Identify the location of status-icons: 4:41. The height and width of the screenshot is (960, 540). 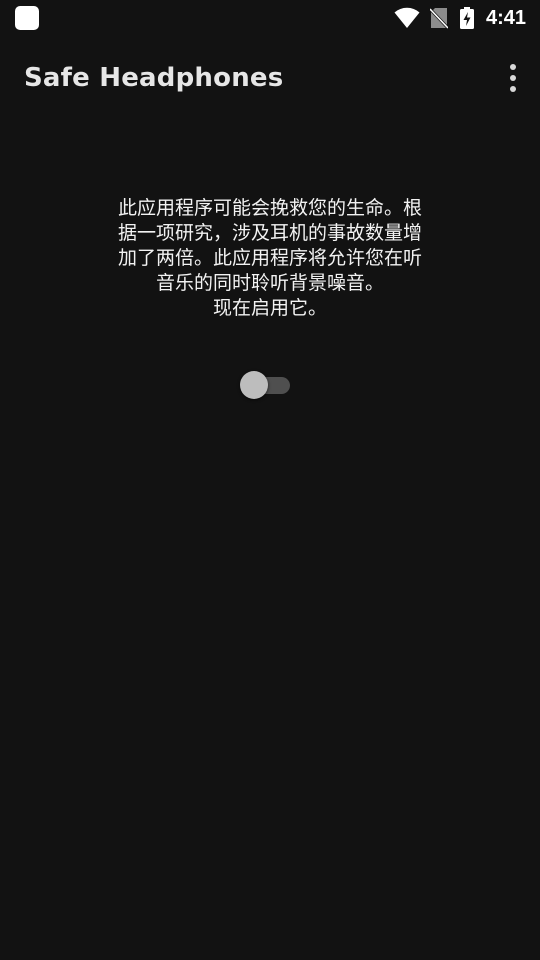
(460, 18).